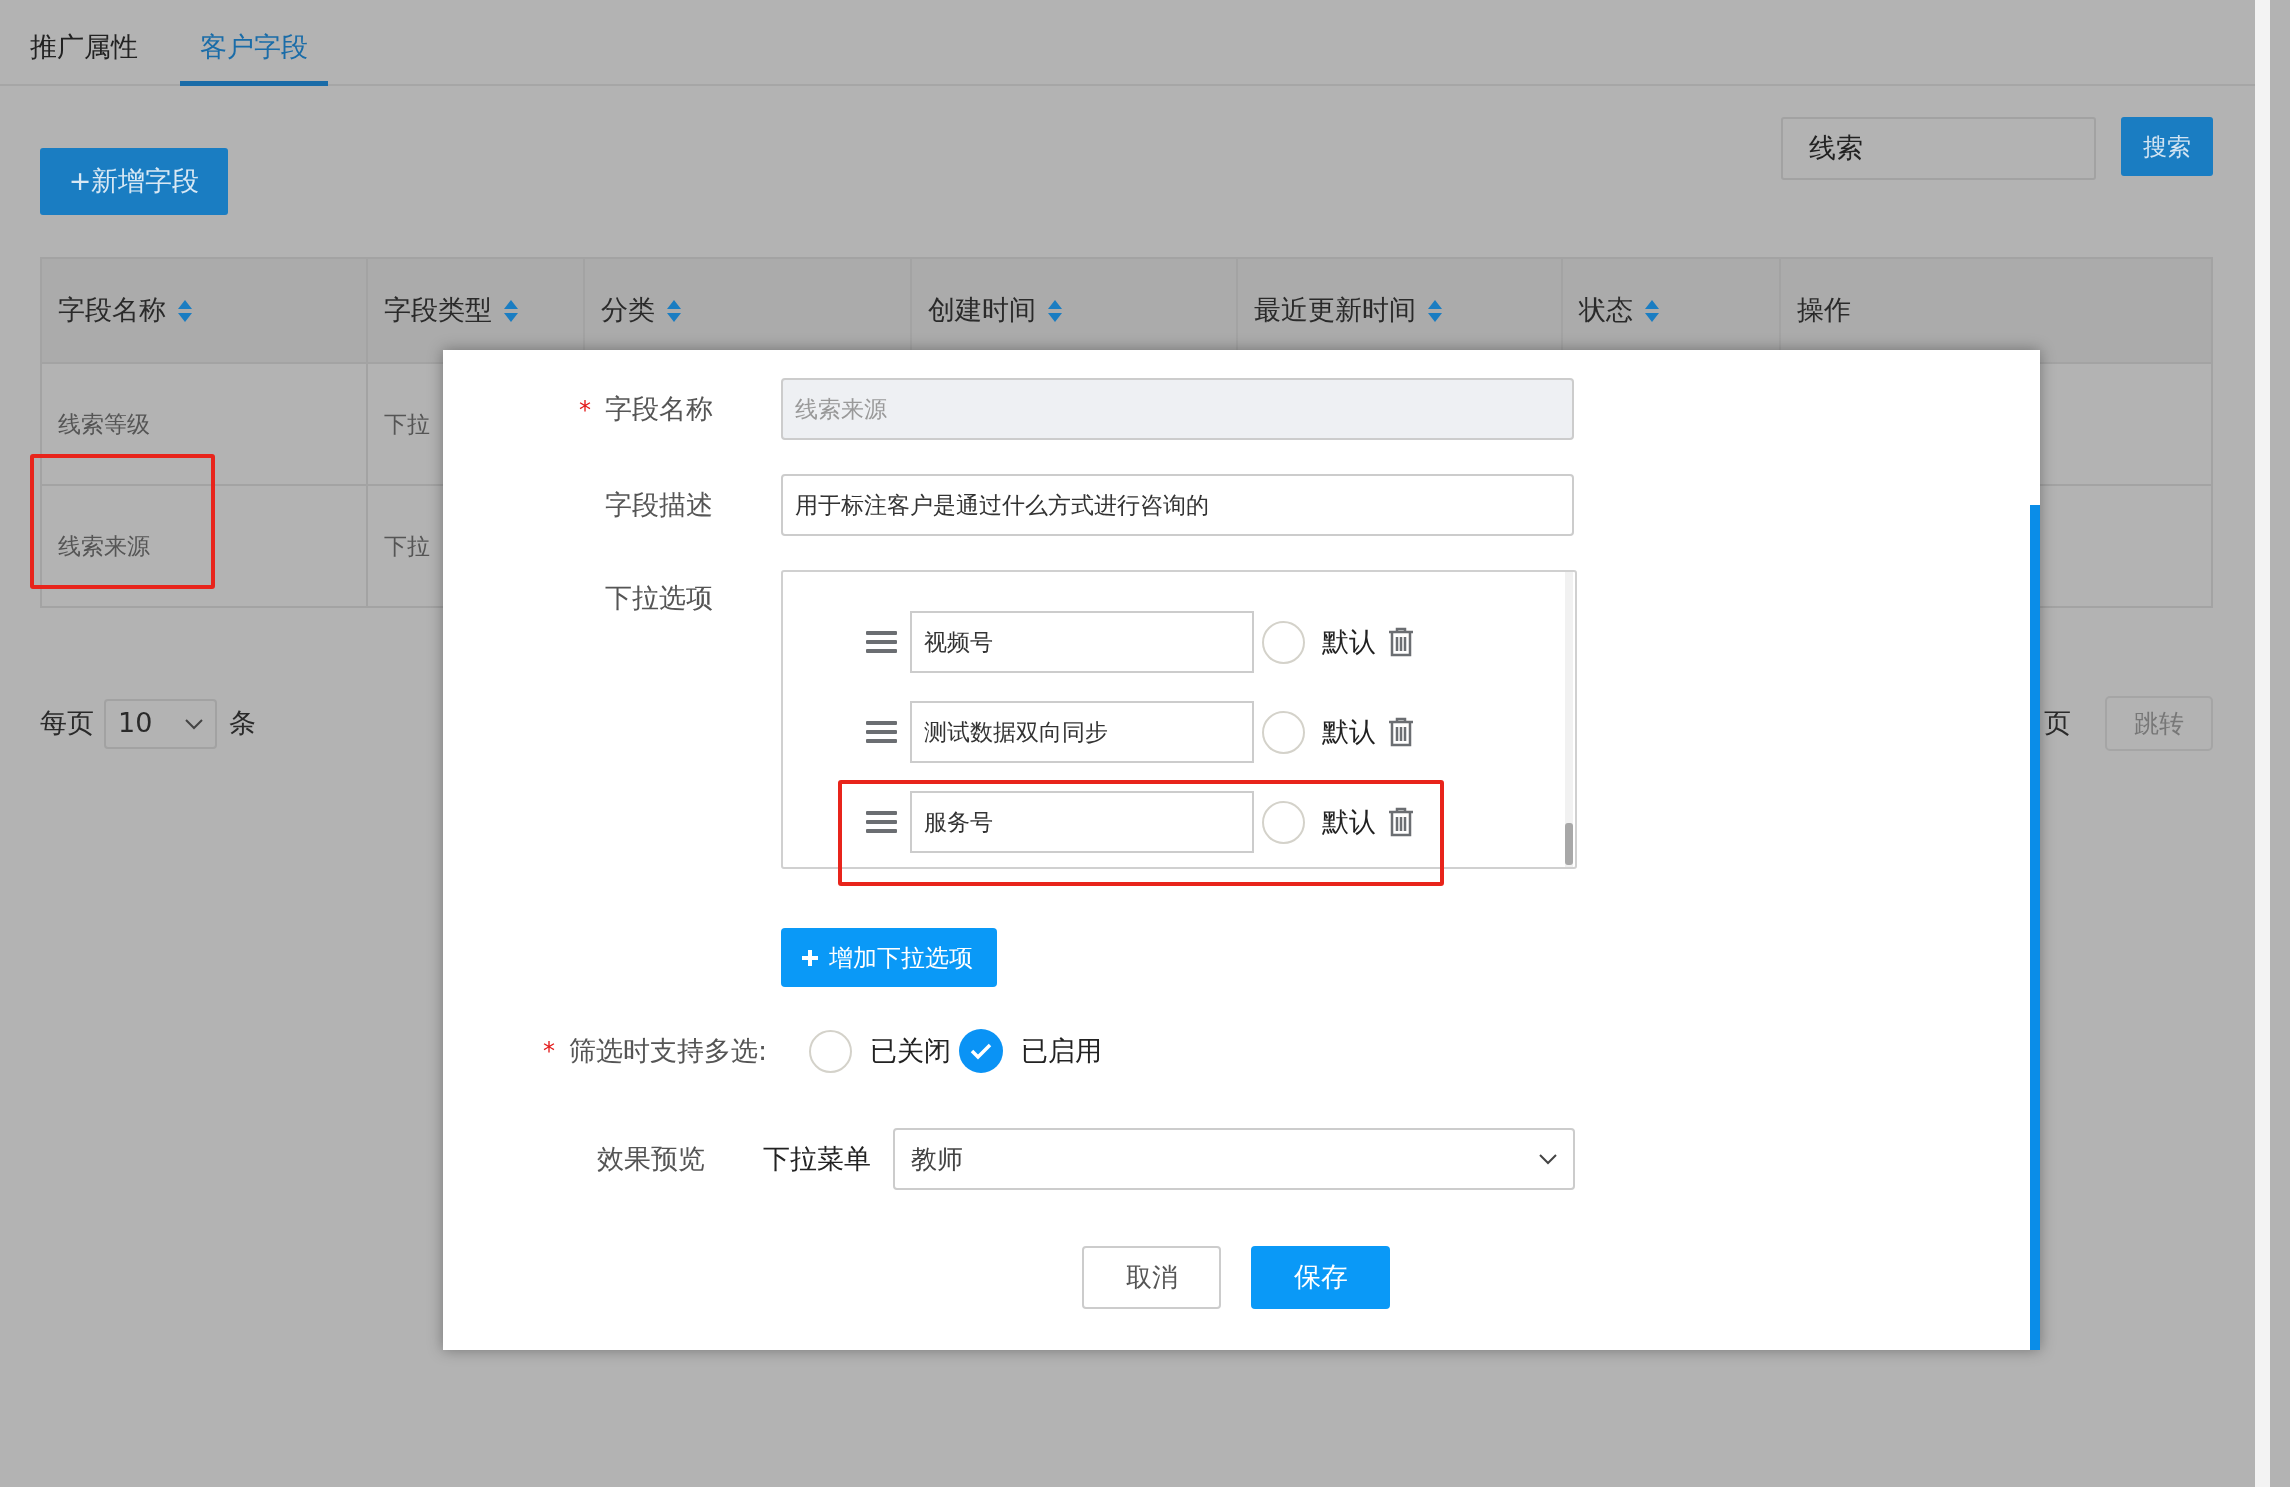 The height and width of the screenshot is (1487, 2290). I want to click on tab: 推广属性, so click(84, 43).